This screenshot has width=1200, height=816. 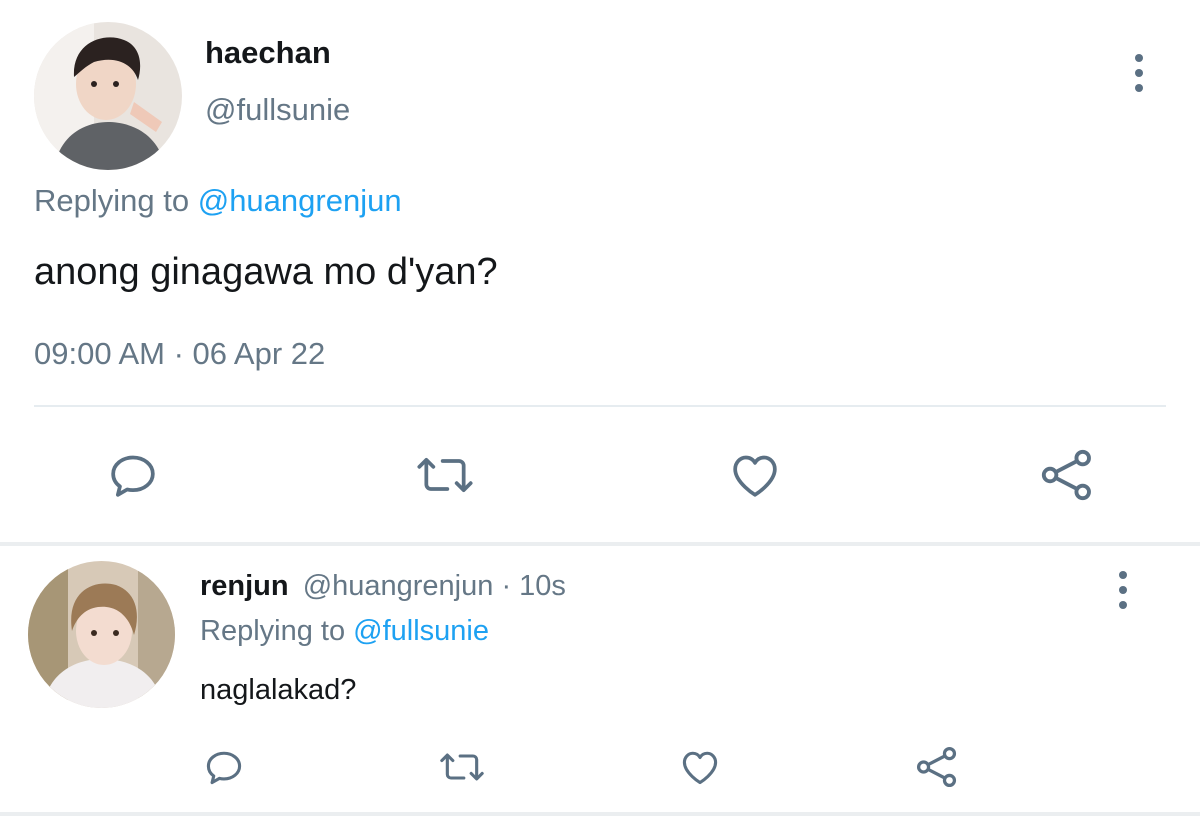 I want to click on replying-to-handle: @huangrenjun, so click(x=300, y=200).